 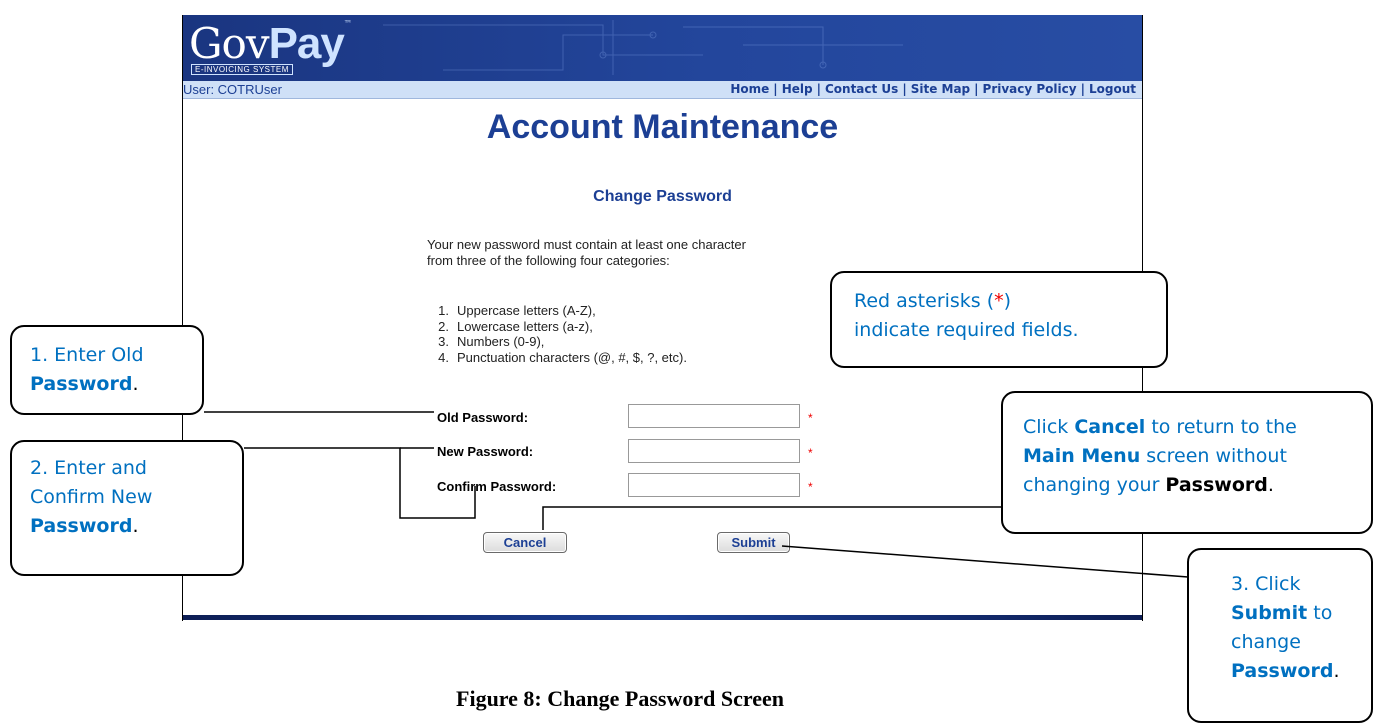 What do you see at coordinates (232, 89) in the screenshot?
I see `user-label: User: COTRUser` at bounding box center [232, 89].